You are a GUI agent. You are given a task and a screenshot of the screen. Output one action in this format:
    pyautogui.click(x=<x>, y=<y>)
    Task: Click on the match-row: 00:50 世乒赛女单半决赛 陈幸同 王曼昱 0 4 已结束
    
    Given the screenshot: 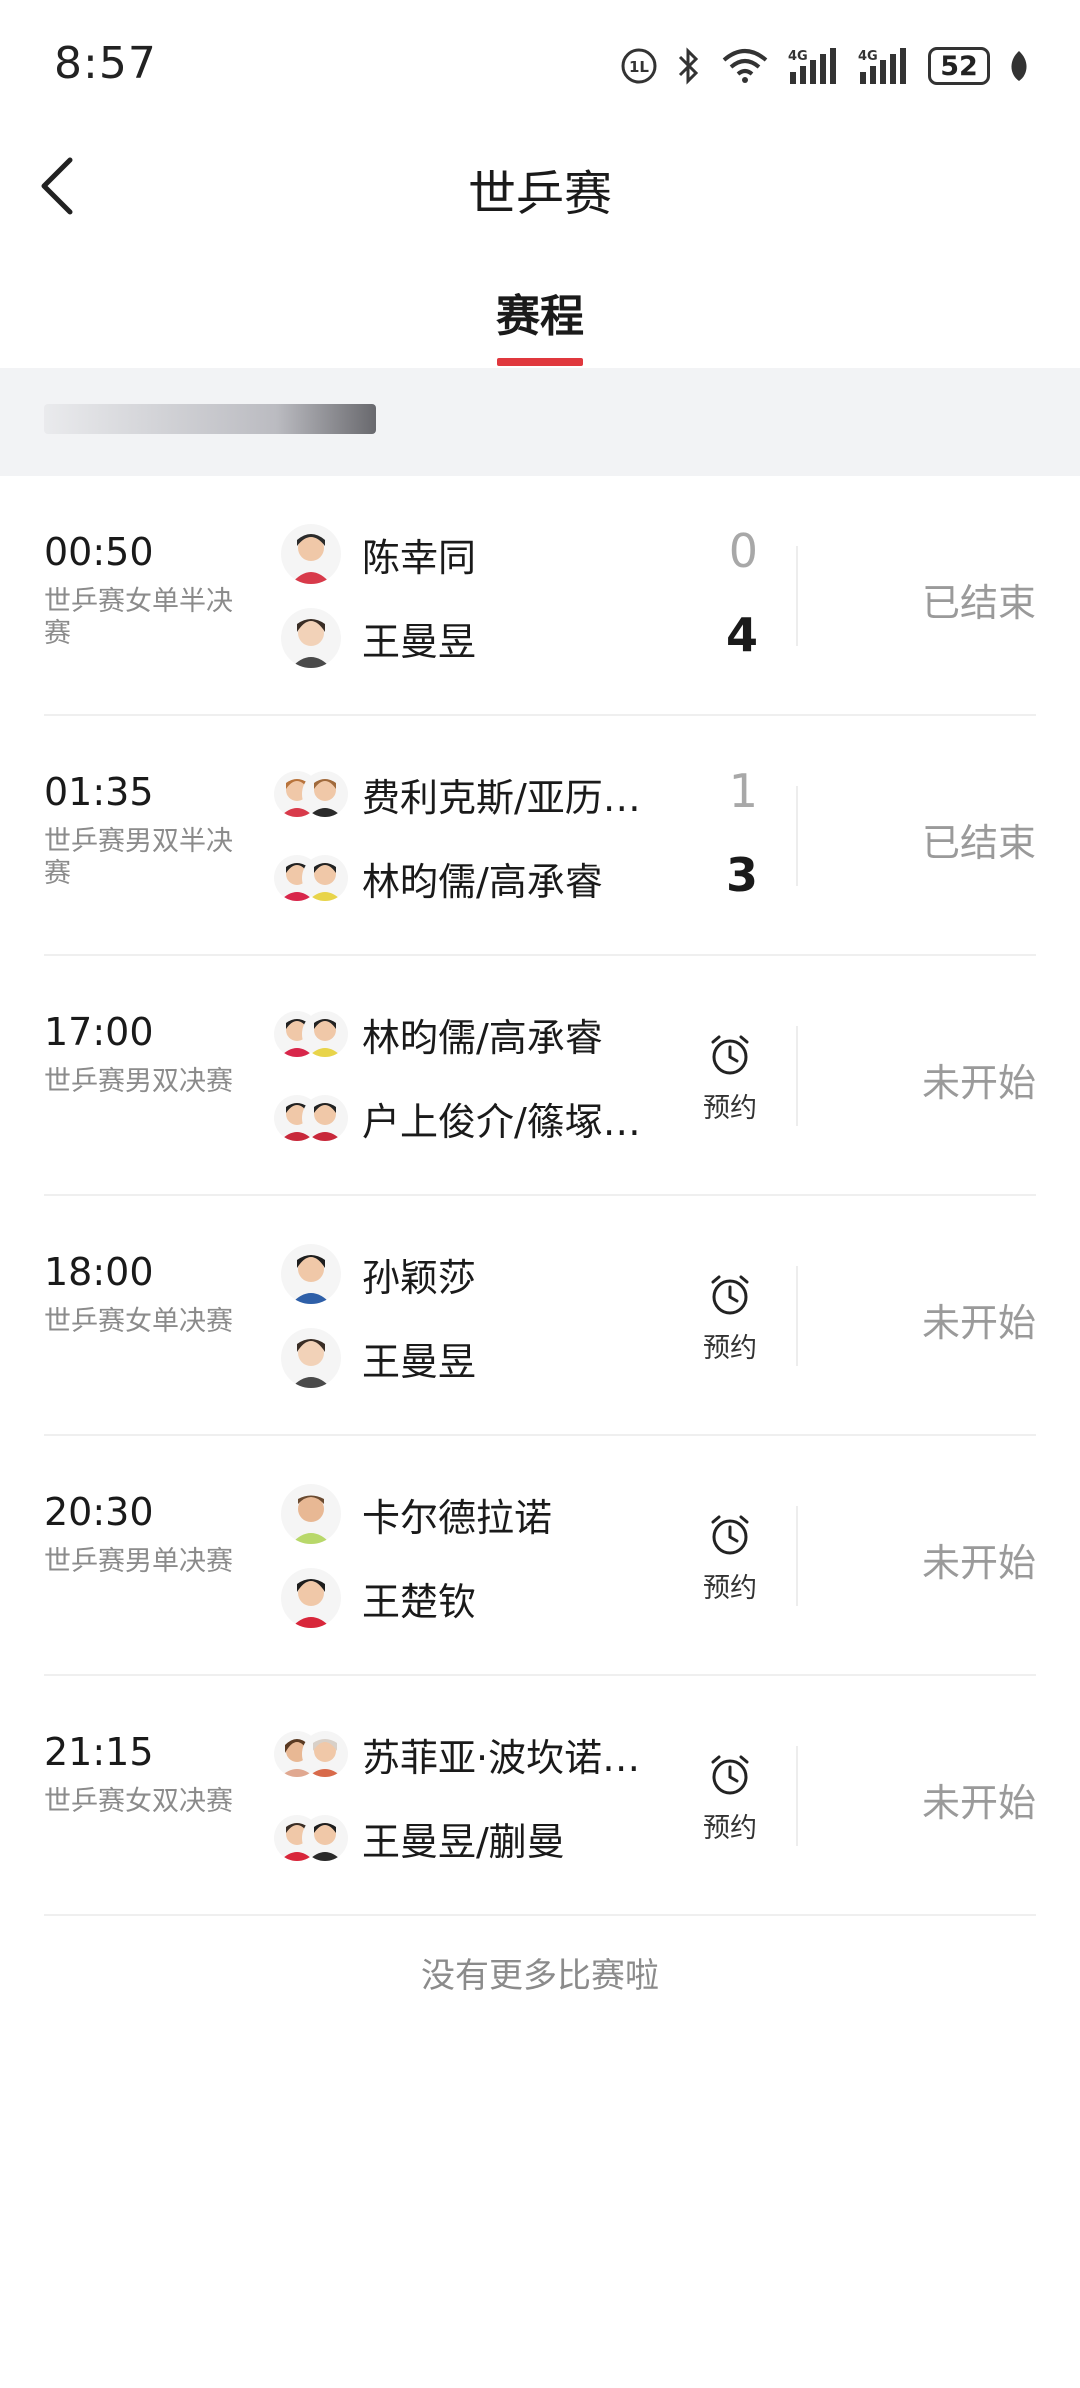 What is the action you would take?
    pyautogui.click(x=540, y=596)
    